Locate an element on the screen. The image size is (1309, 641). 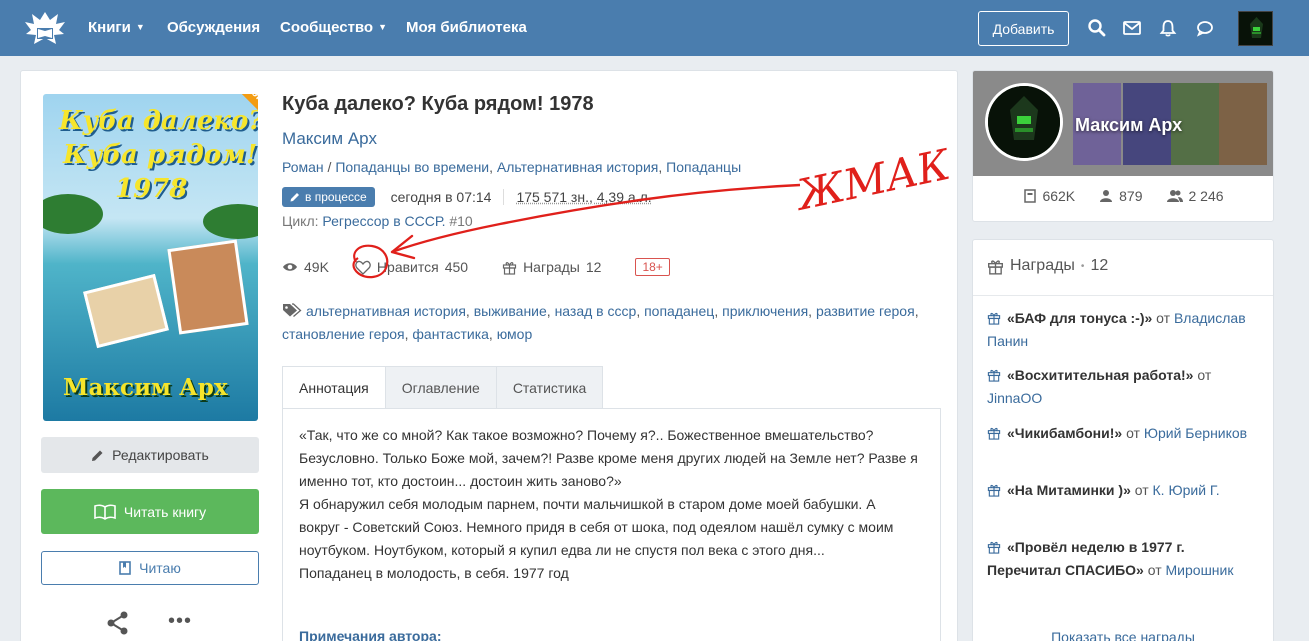
tags-icon is located at coordinates (292, 310).